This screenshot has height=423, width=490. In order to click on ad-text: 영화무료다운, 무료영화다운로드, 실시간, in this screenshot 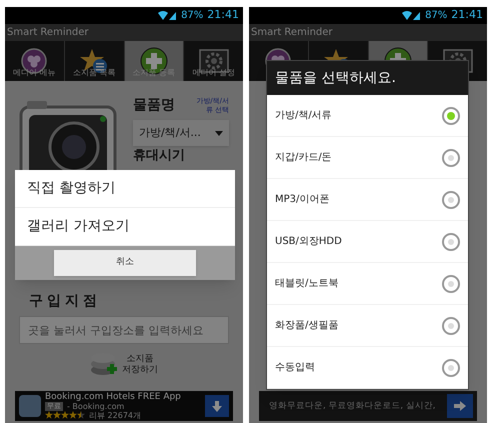, I will do `click(353, 406)`.